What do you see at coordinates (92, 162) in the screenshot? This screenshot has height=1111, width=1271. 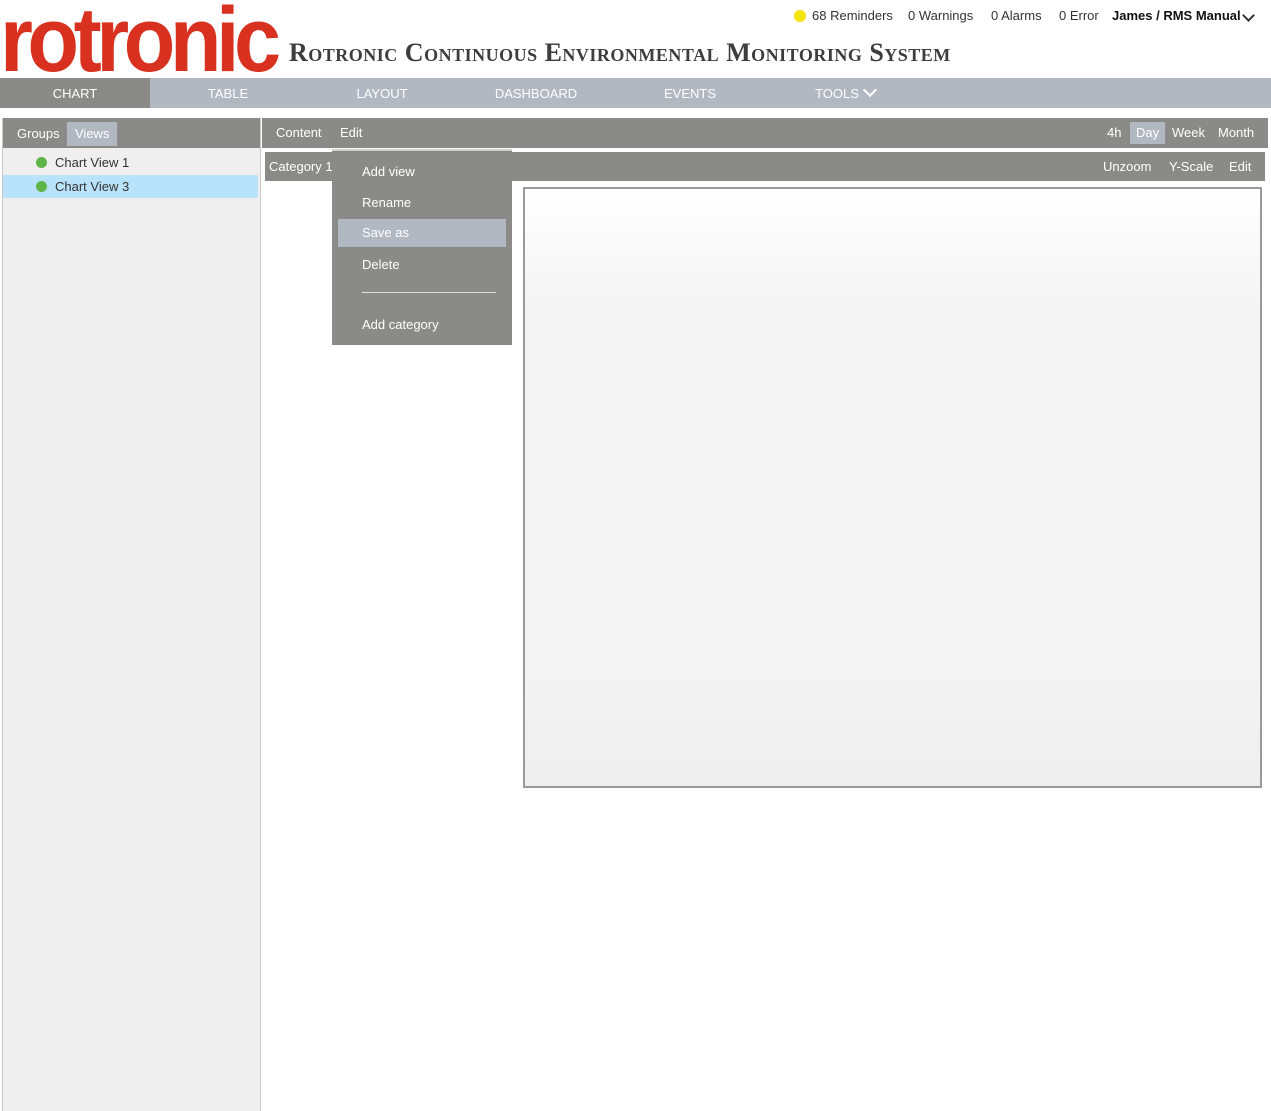 I see `sidebar-item-label: Chart View 1` at bounding box center [92, 162].